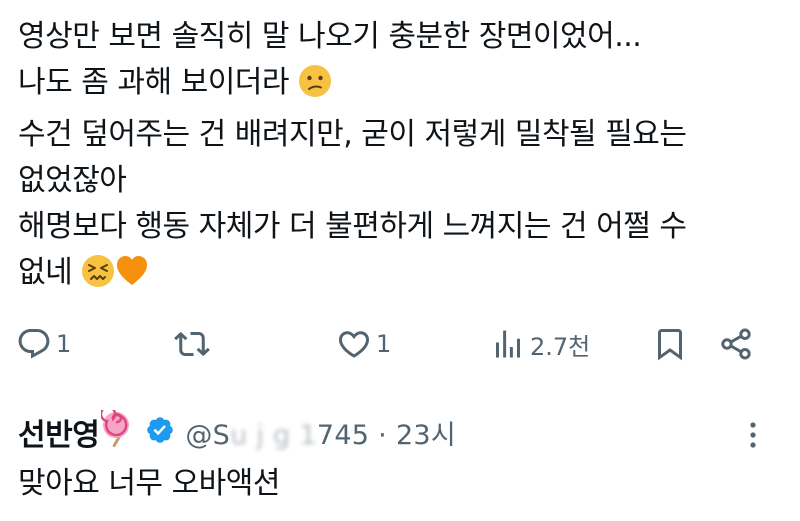 This screenshot has width=800, height=521. I want to click on tweet-actions: 1 1 2.7천, so click(401, 344).